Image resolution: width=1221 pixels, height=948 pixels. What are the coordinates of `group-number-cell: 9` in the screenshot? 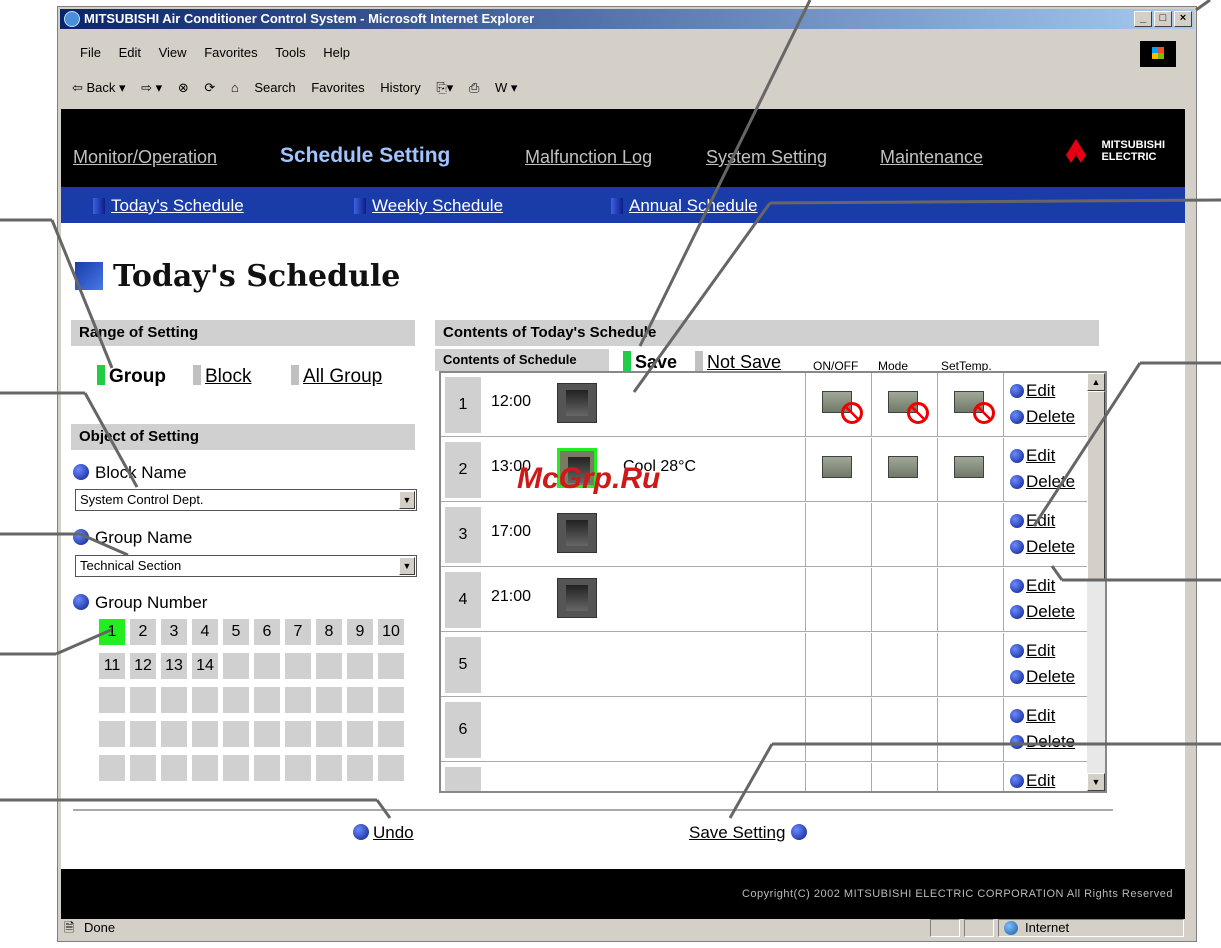 It's located at (360, 632).